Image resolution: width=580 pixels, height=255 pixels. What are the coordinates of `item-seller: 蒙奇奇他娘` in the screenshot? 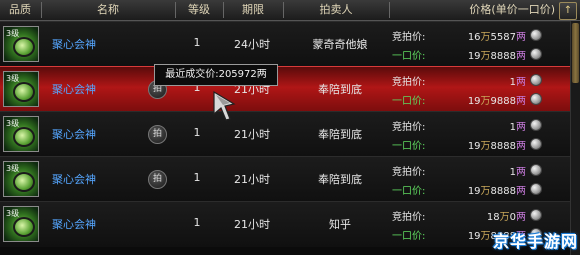 It's located at (340, 44).